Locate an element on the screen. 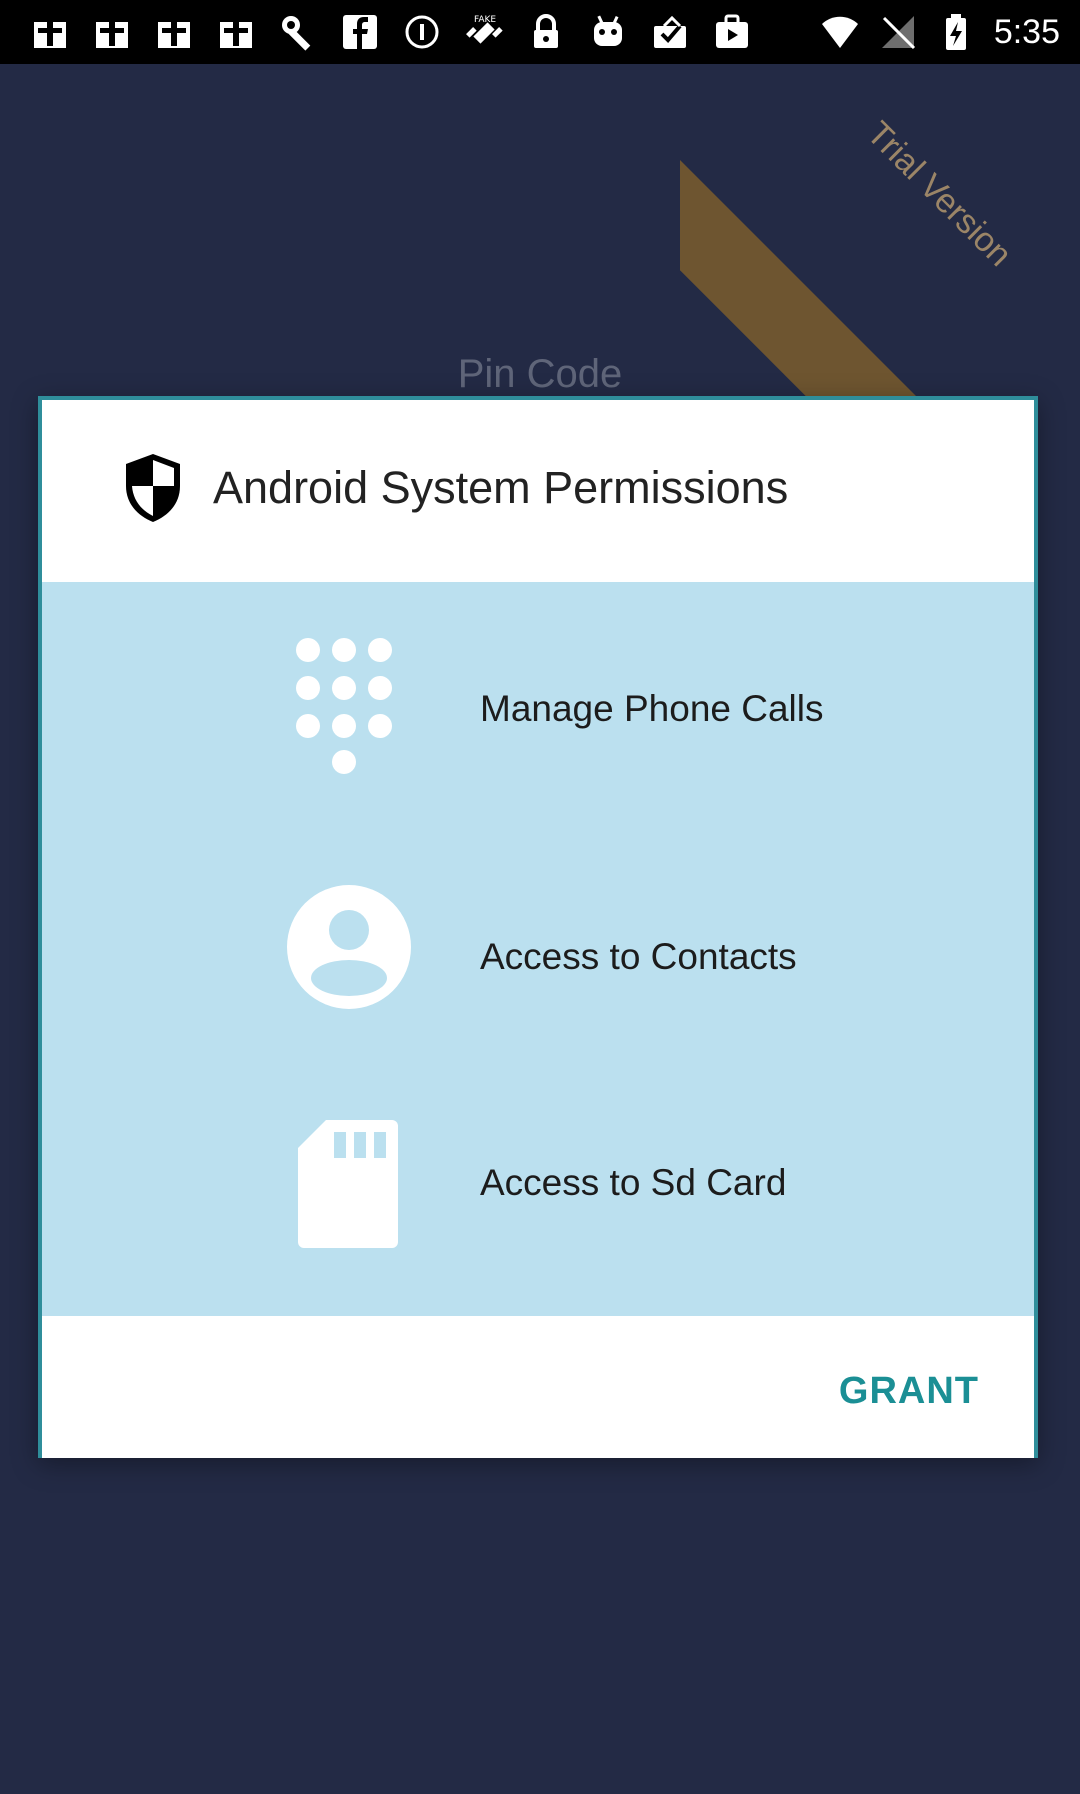 This screenshot has width=1080, height=1794. clipboard-check-icon is located at coordinates (670, 31).